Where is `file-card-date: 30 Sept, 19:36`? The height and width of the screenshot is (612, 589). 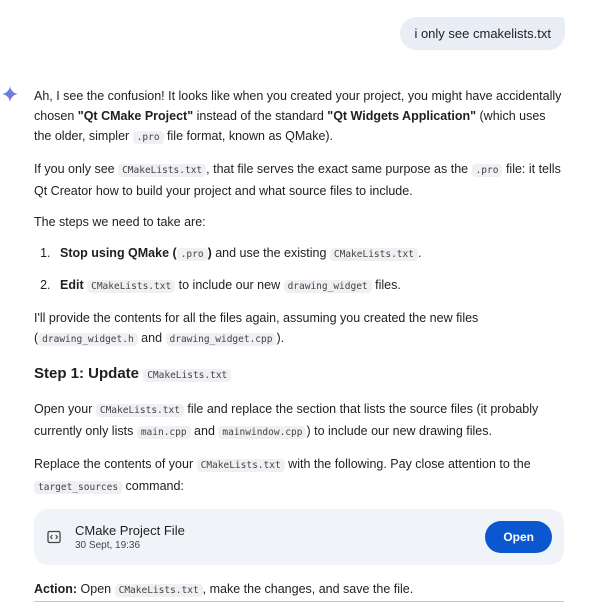
file-card-date: 30 Sept, 19:36 is located at coordinates (108, 545).